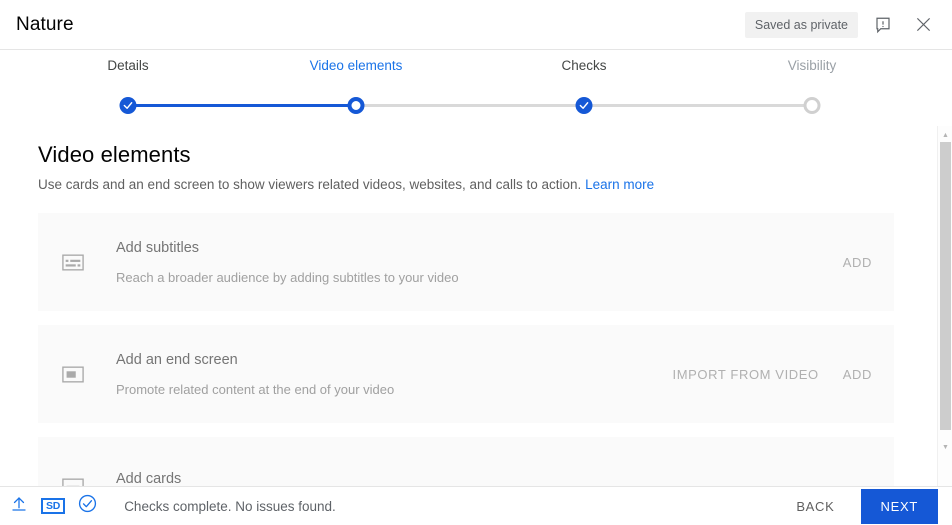  I want to click on scrollbar-thumb, so click(945, 286).